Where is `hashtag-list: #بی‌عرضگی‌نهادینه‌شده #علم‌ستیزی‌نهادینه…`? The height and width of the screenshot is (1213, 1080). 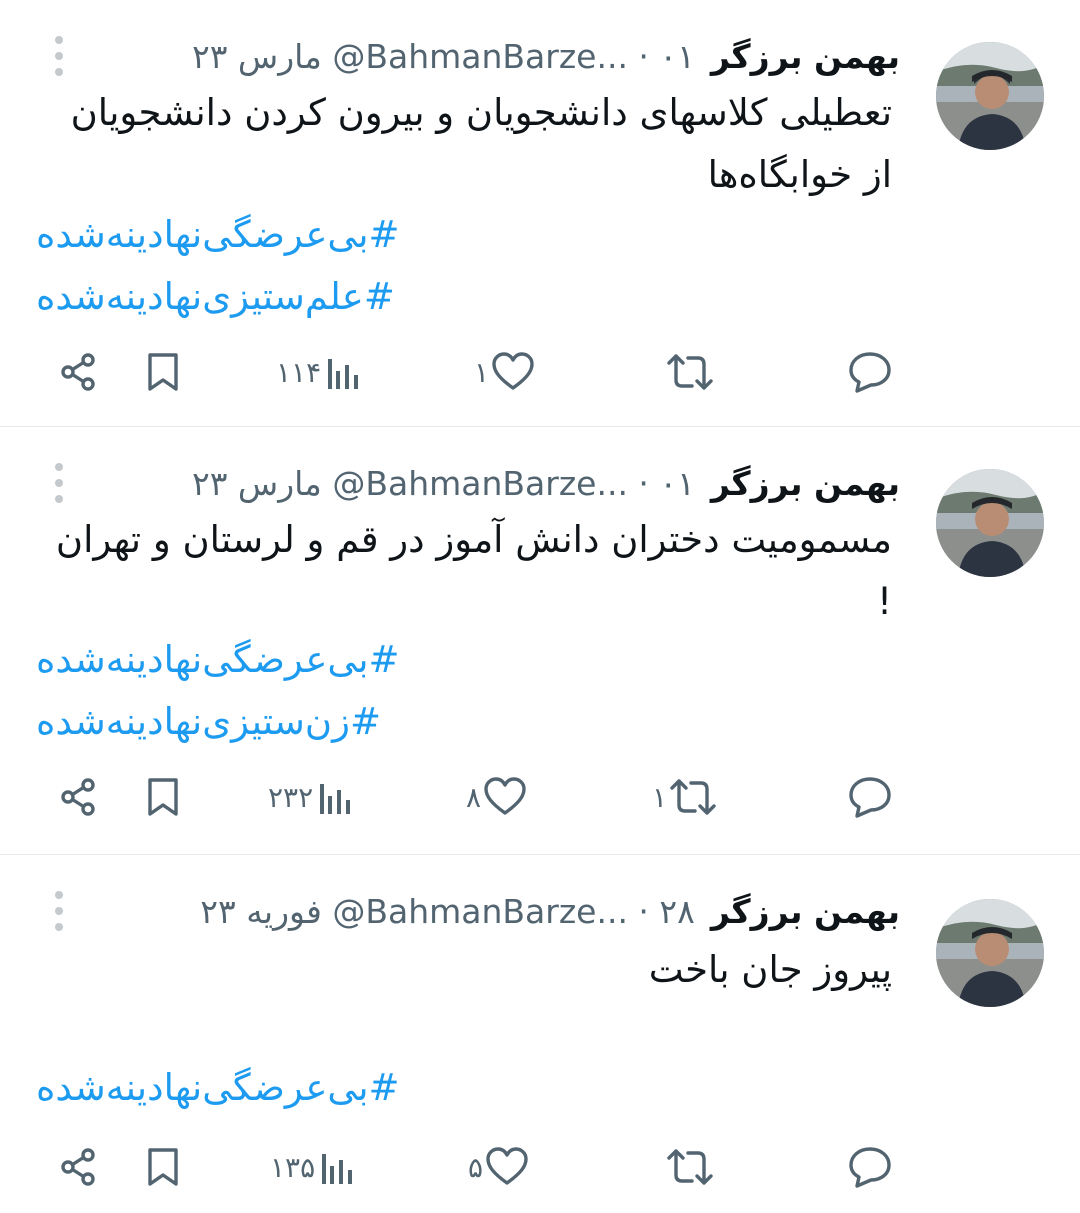
hashtag-list: #بی‌عرضگی‌نهادینه‌شده #علم‌ستیزی‌نهادینه… is located at coordinates (224, 266).